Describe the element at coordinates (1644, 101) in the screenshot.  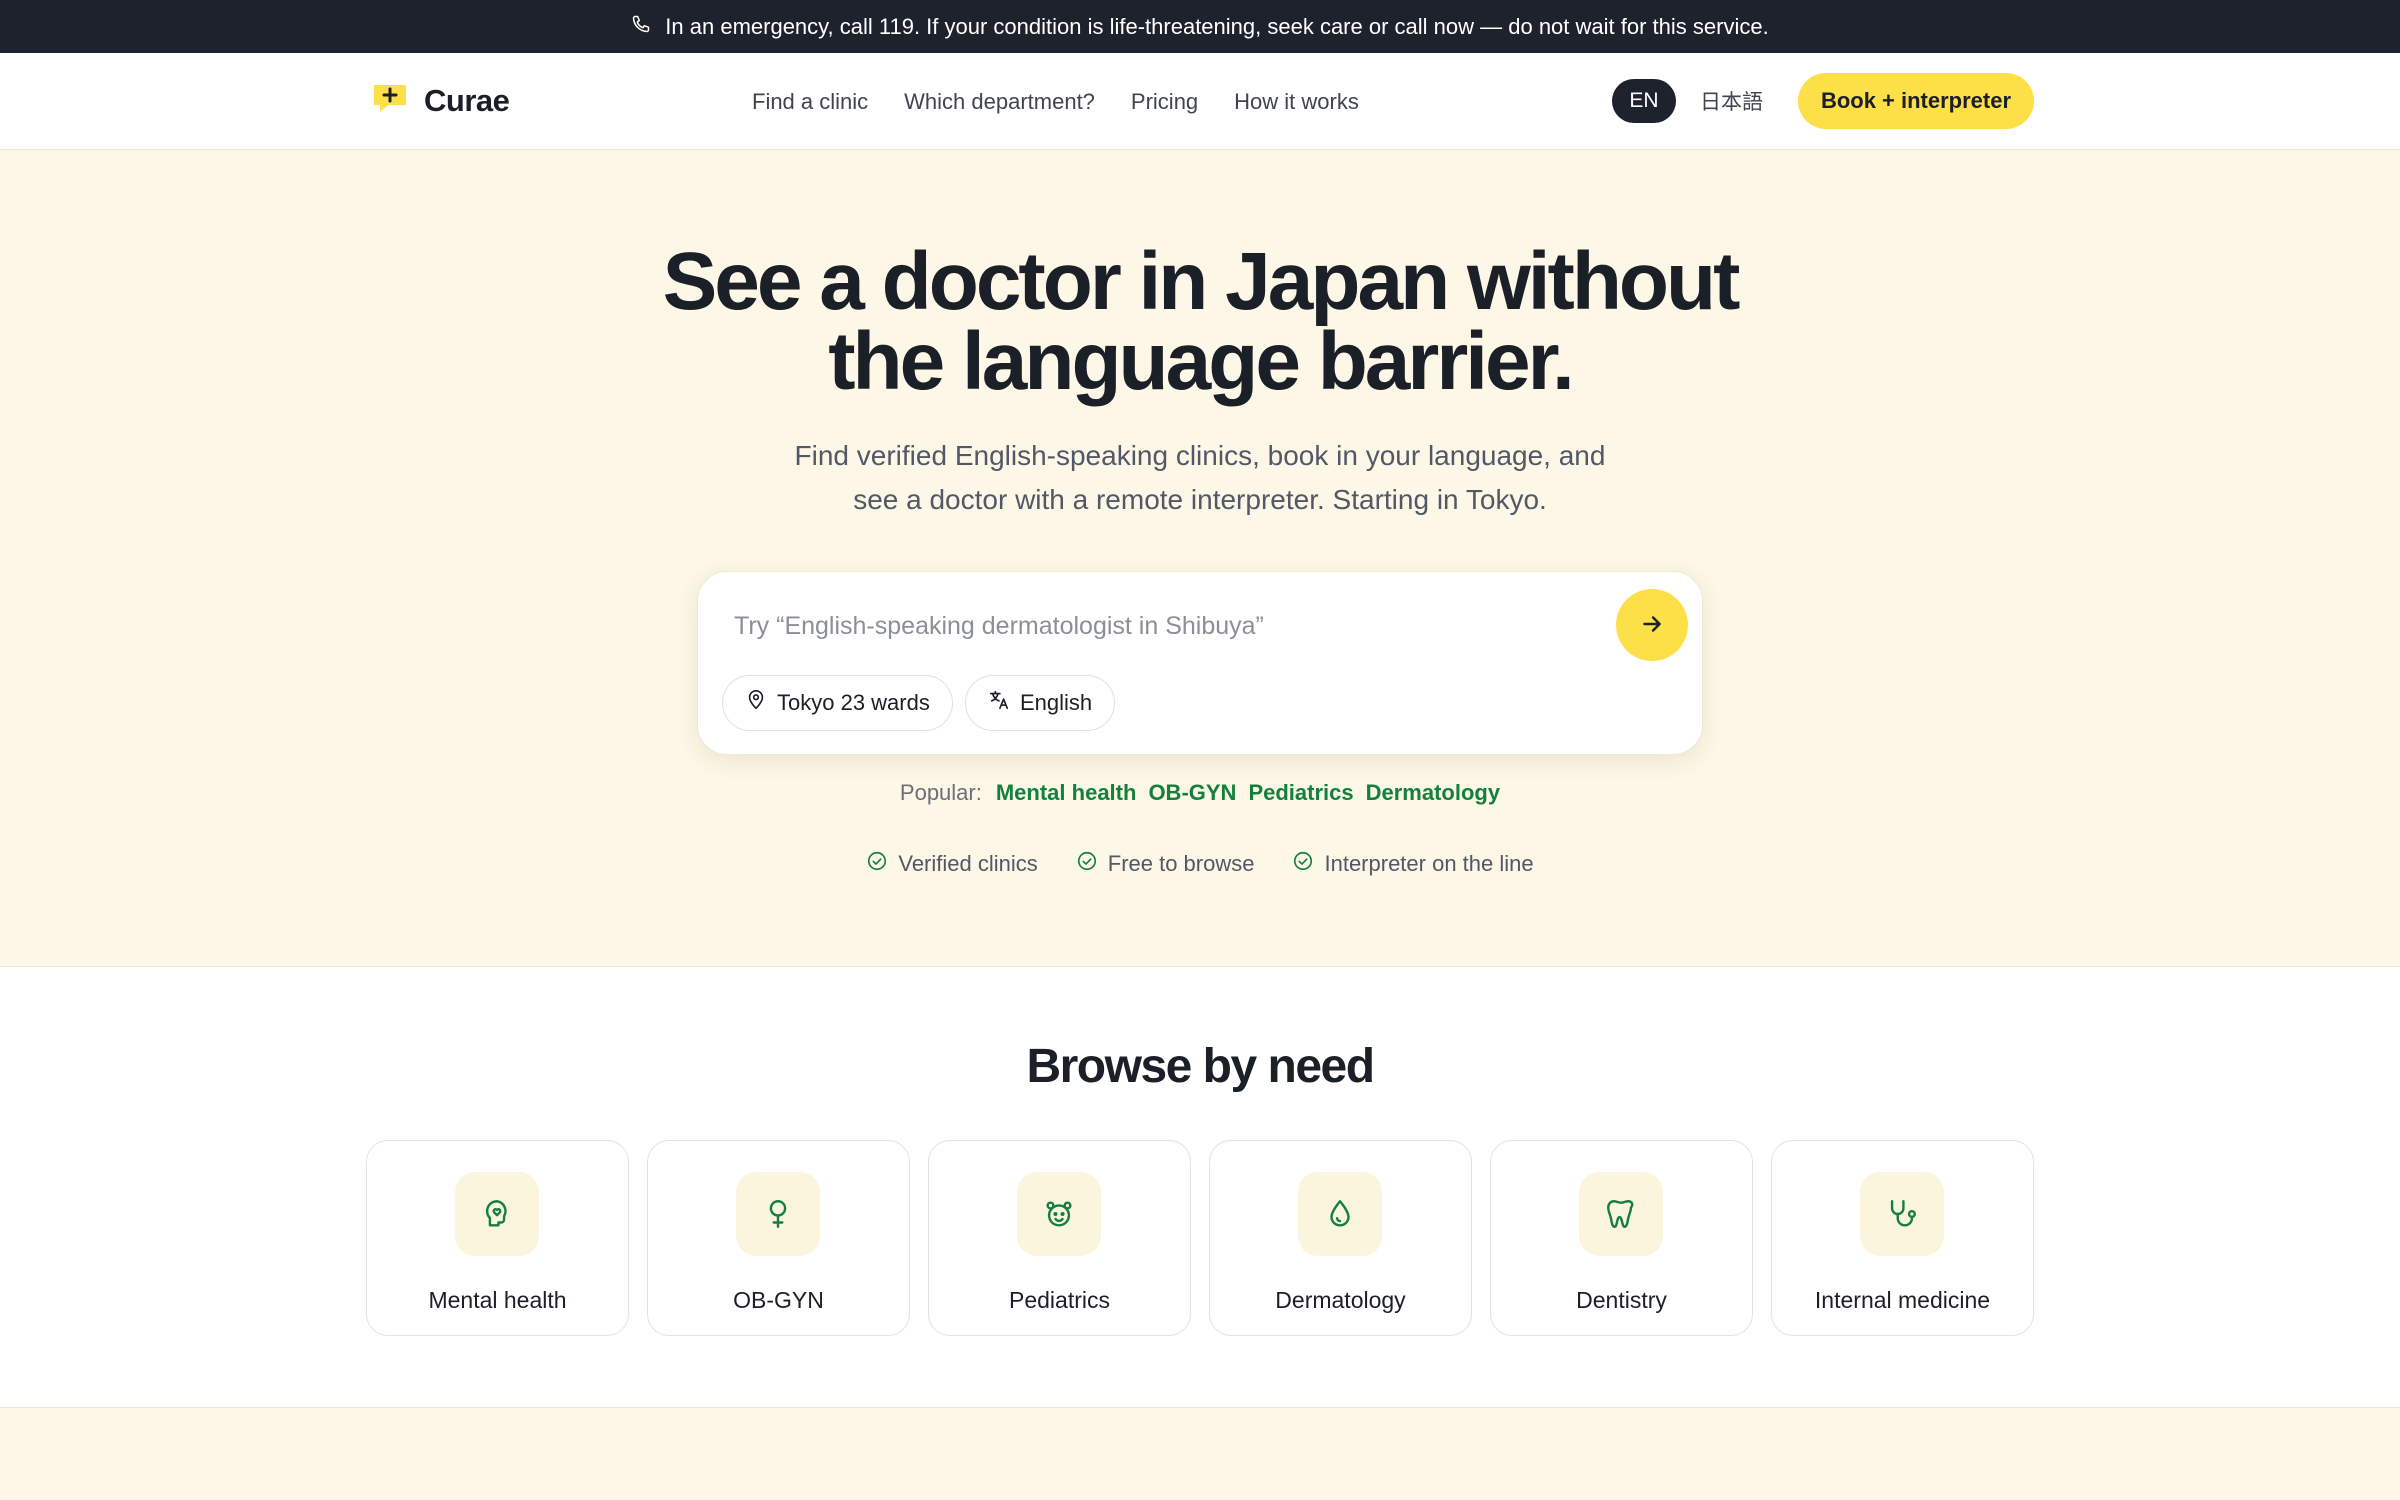
I see `language-en-toggle: EN` at that location.